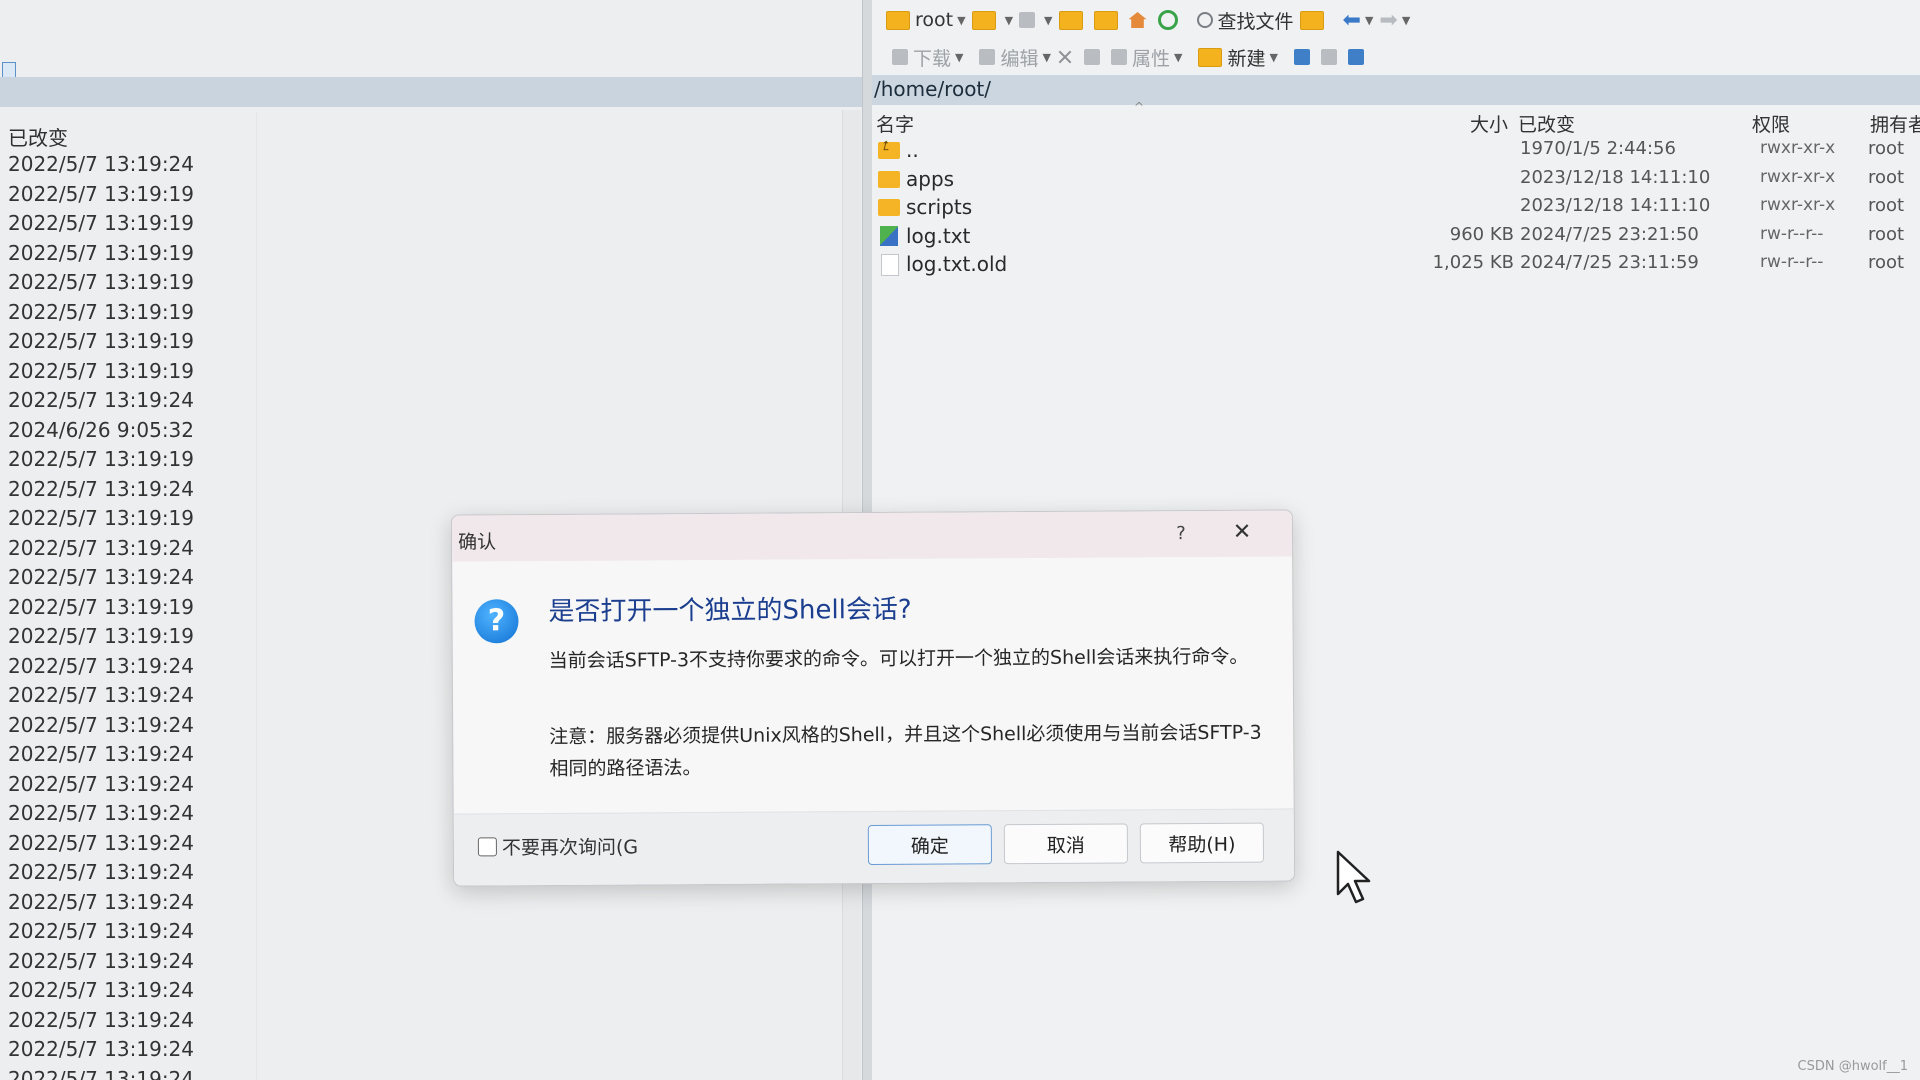 This screenshot has height=1080, width=1920. I want to click on rename-icon, so click(1091, 57).